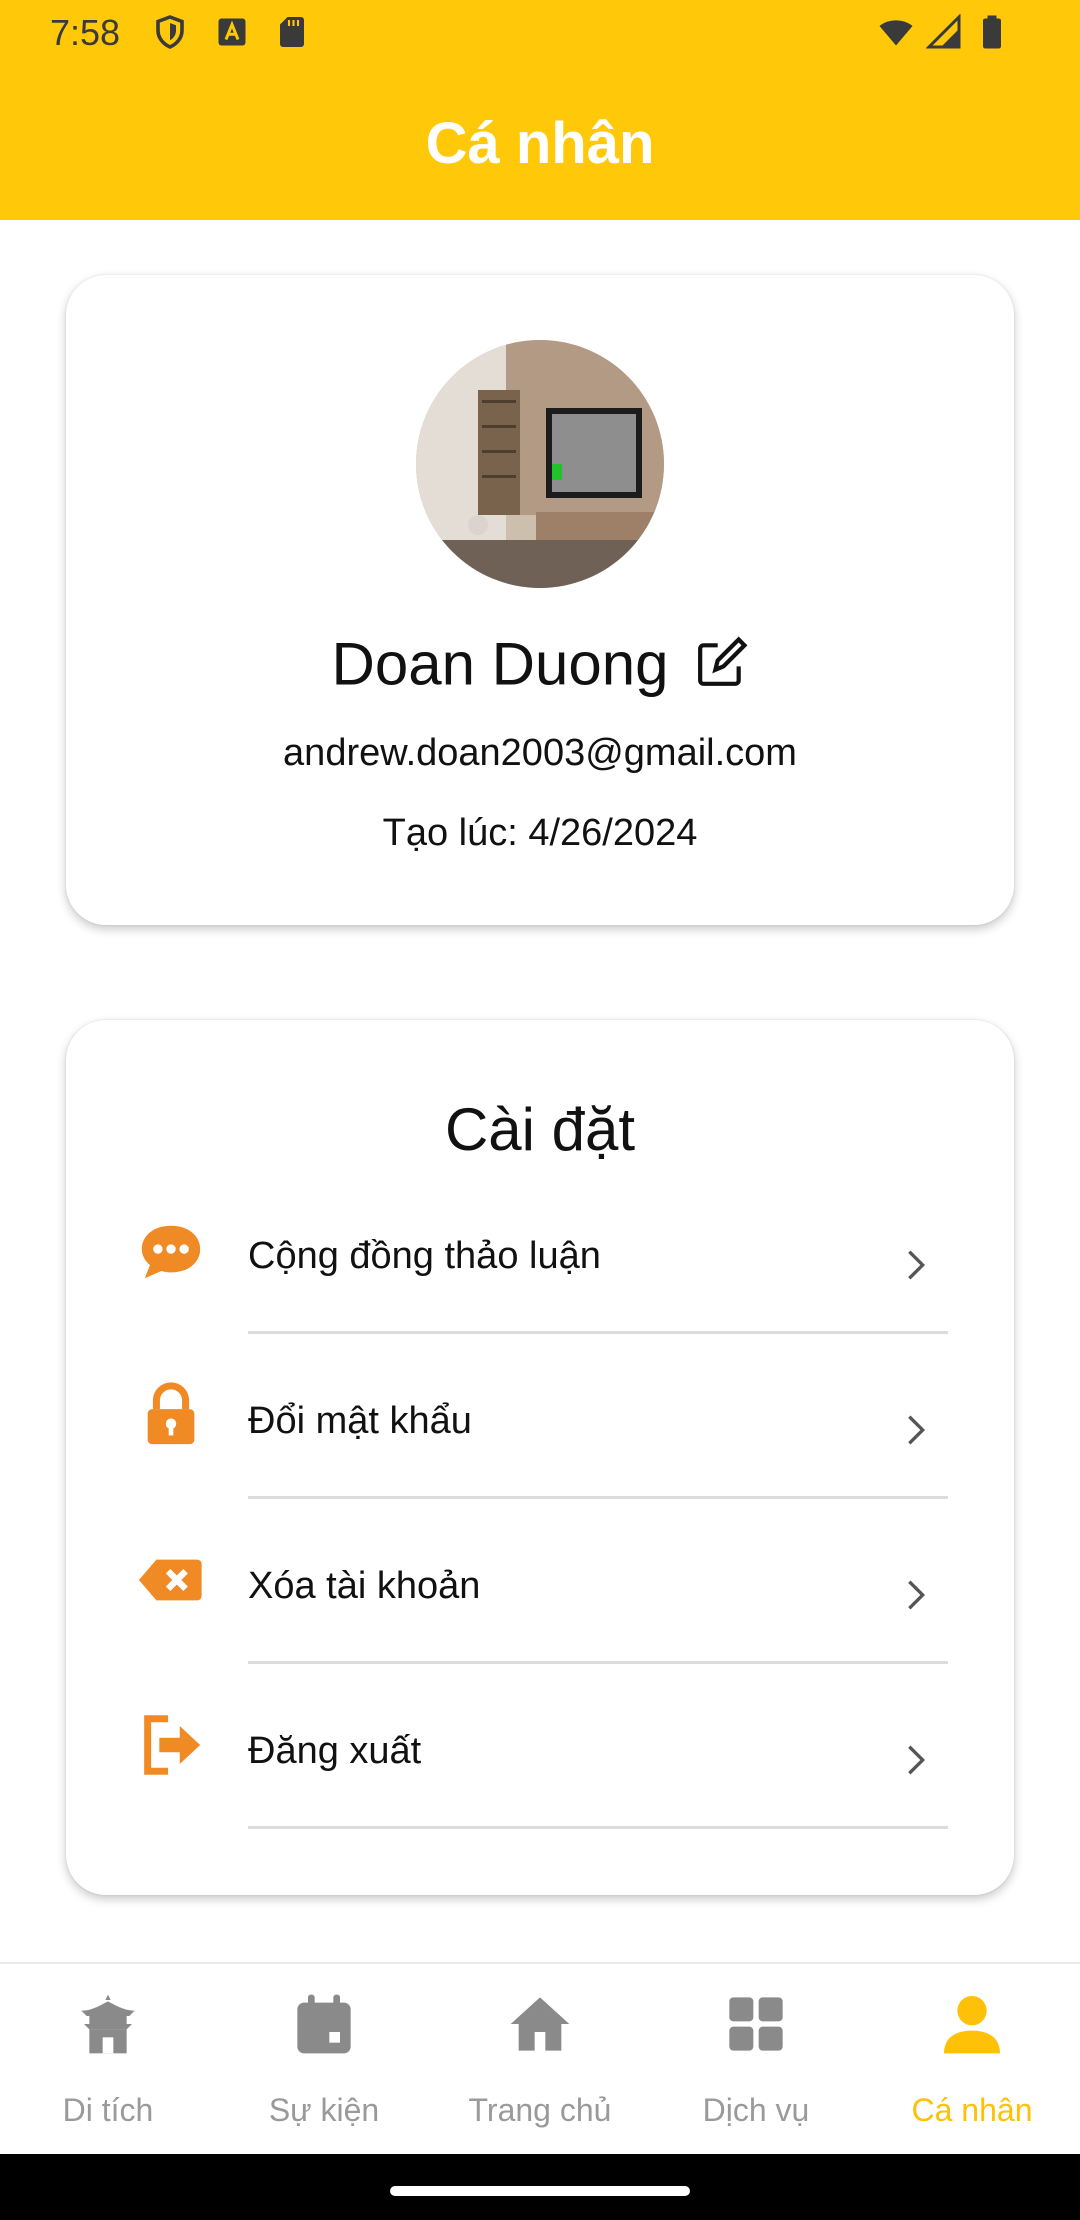 The width and height of the screenshot is (1080, 2220). I want to click on grid-icon, so click(756, 2024).